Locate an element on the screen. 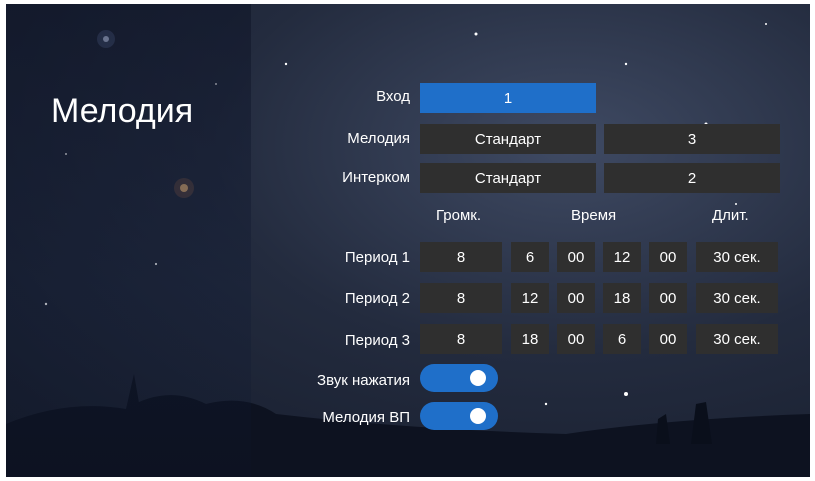  period3-label: Период 3 is located at coordinates (377, 340).